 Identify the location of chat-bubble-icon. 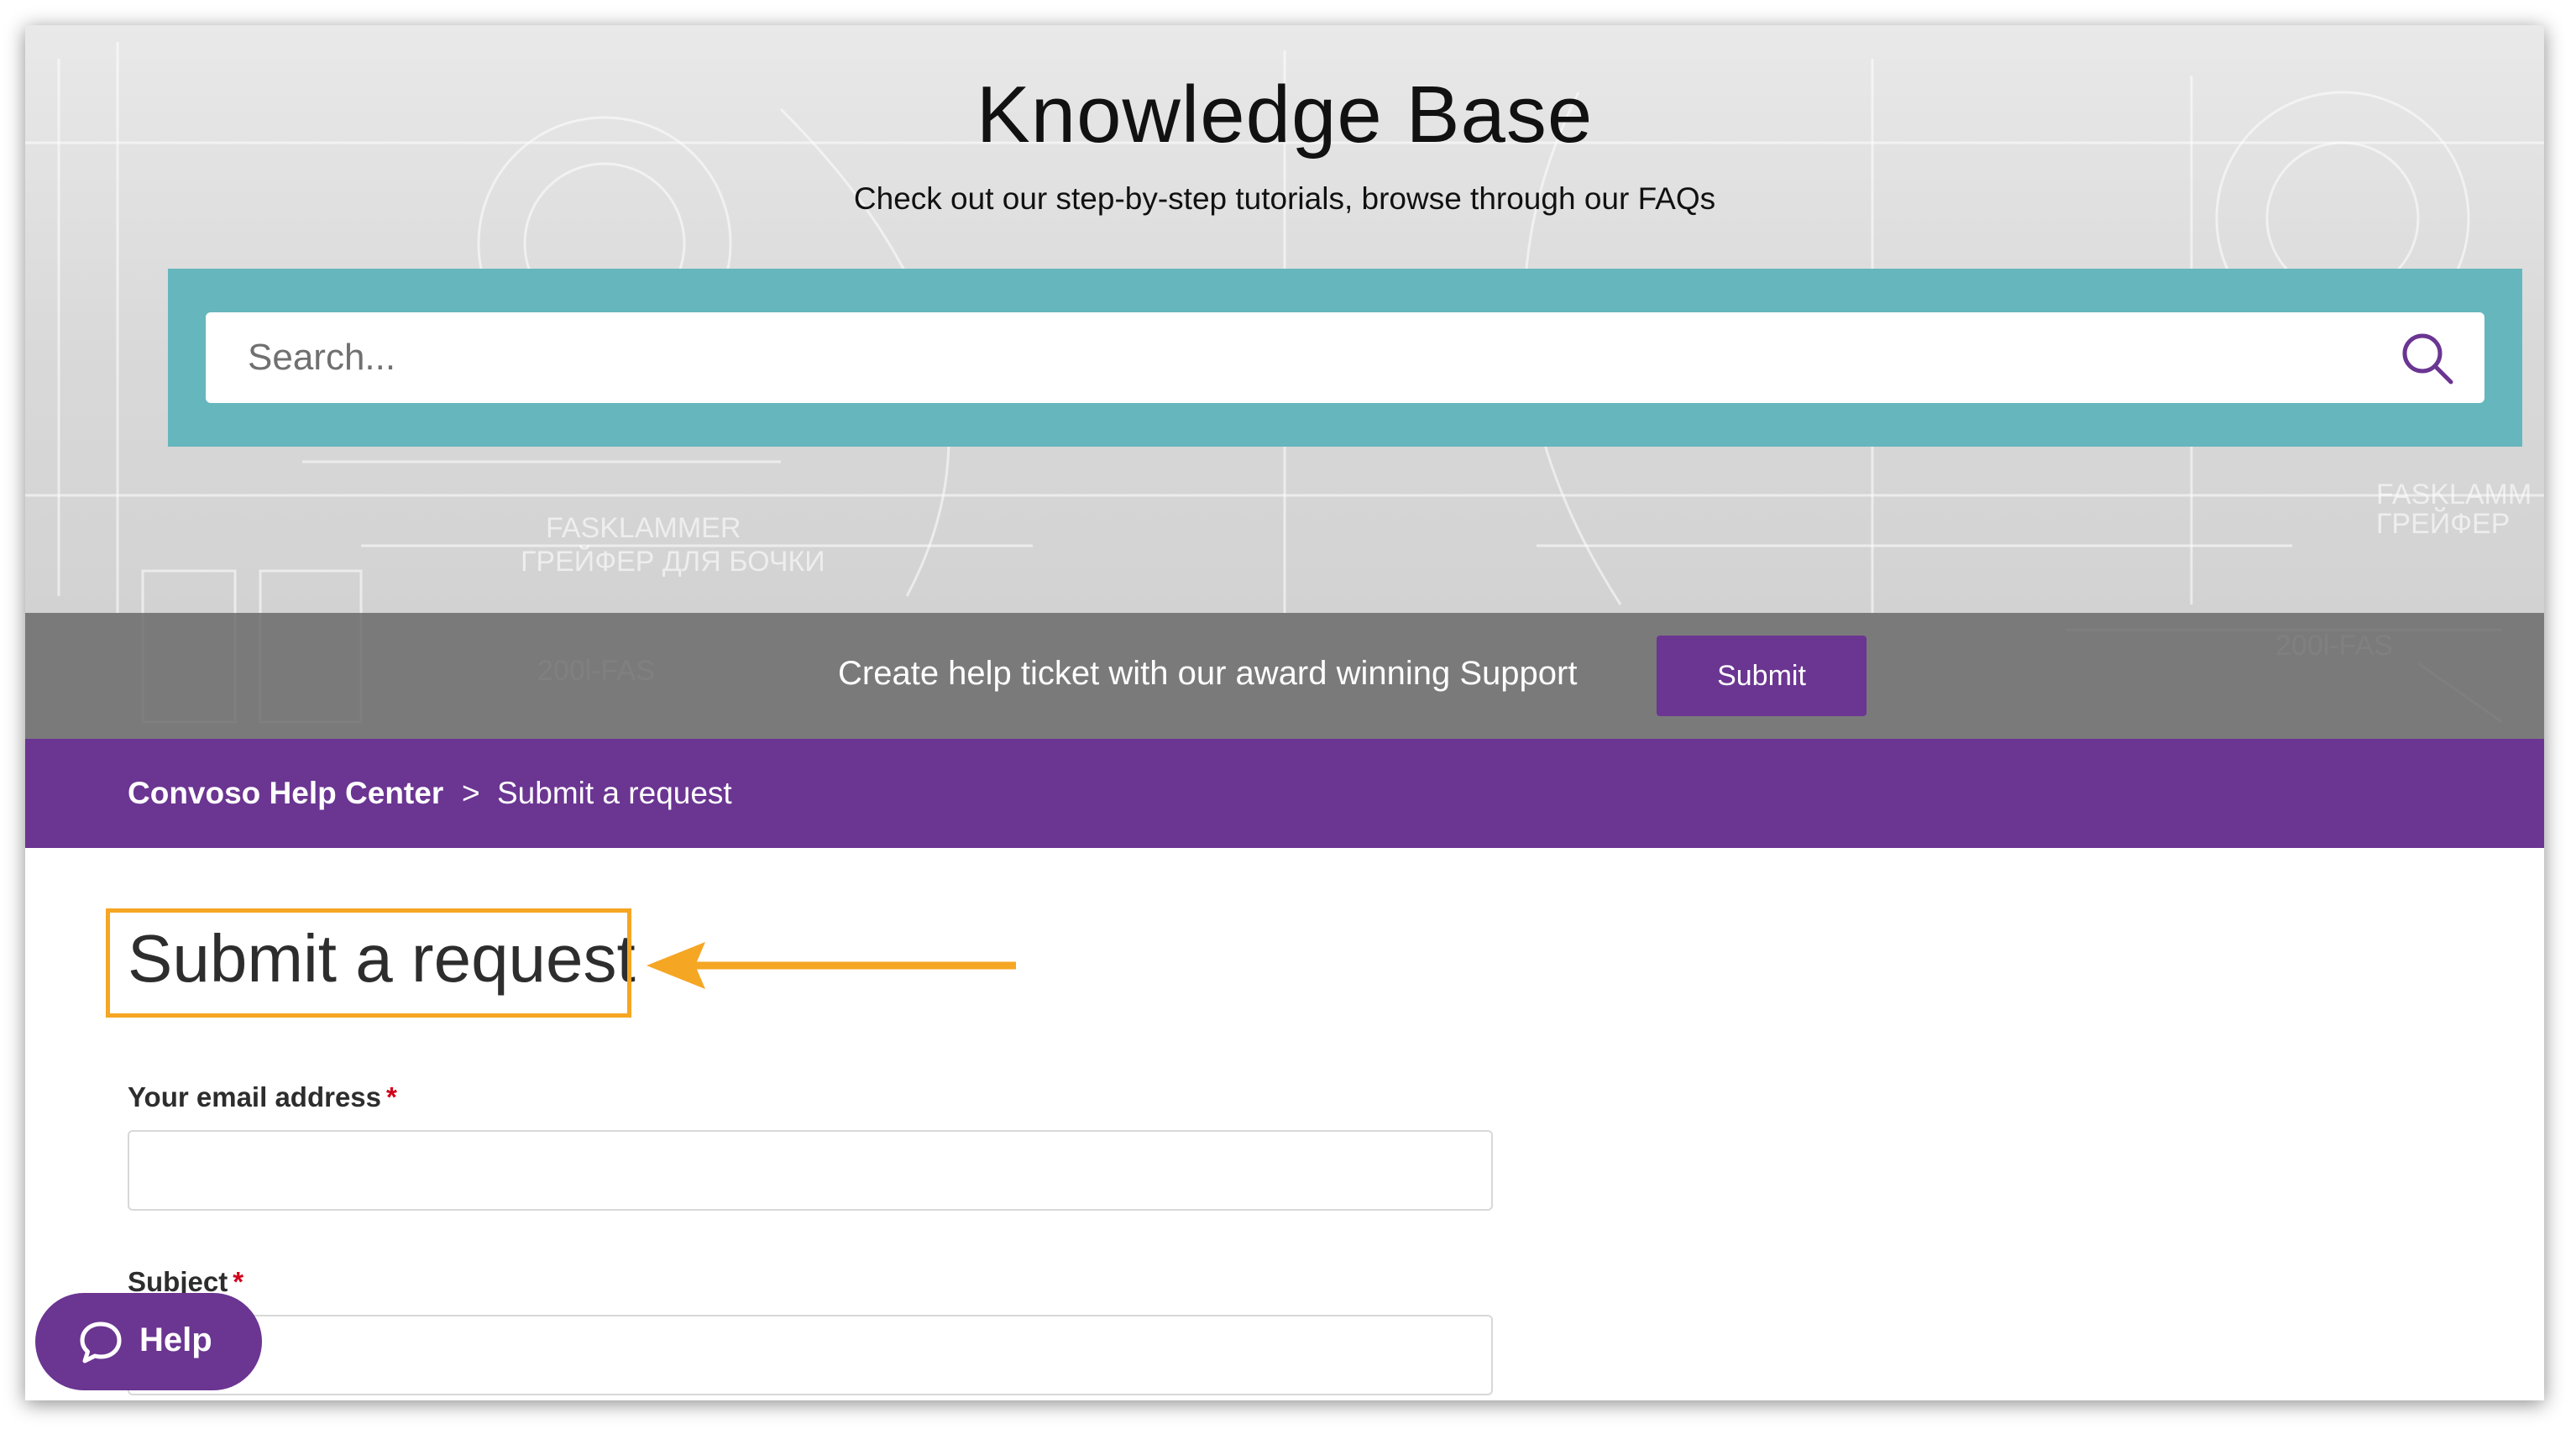
(101, 1342).